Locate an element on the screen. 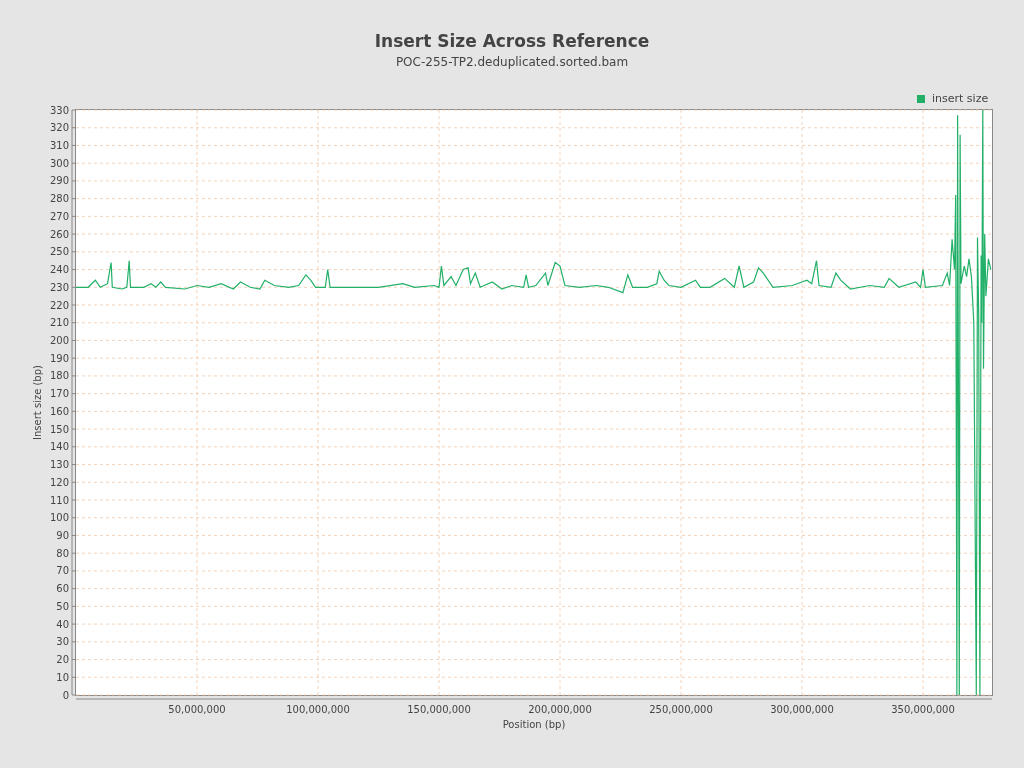 This screenshot has width=1024, height=768. y-tick-label: 20 is located at coordinates (62, 660).